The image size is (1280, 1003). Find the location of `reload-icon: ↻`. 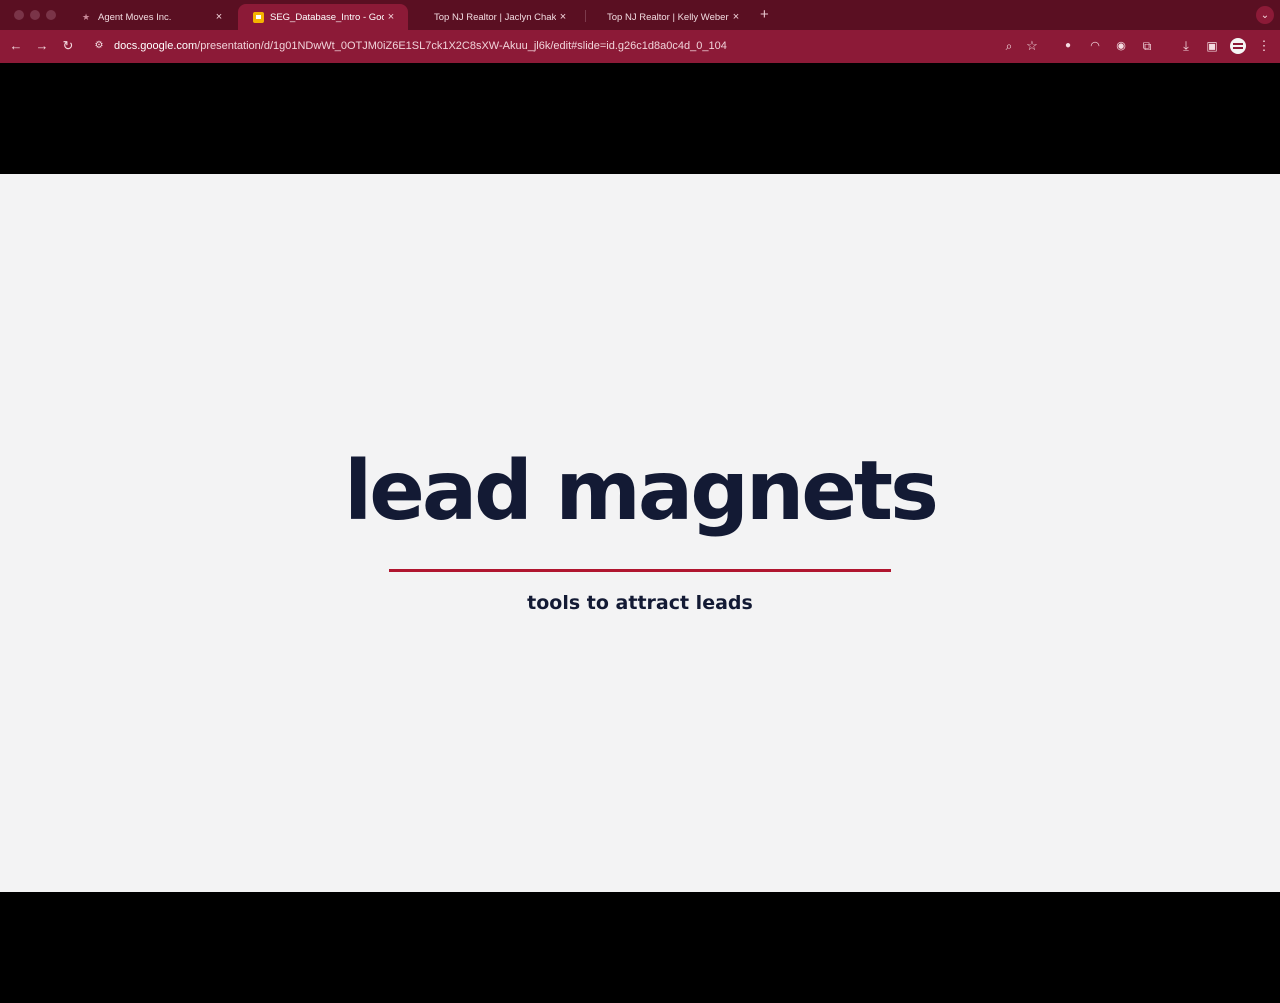

reload-icon: ↻ is located at coordinates (68, 46).